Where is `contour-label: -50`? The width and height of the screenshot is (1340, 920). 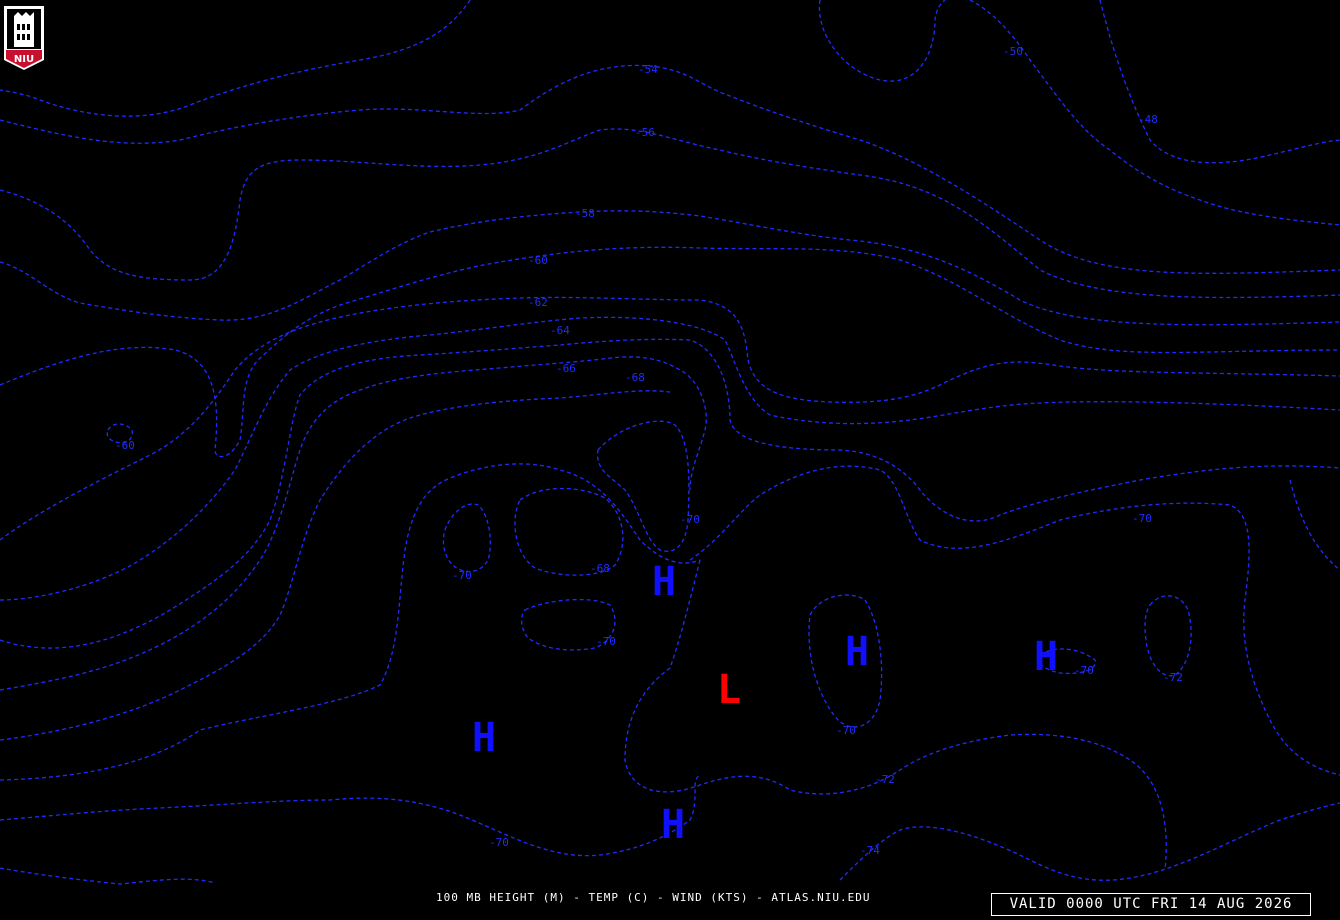
contour-label: -50 is located at coordinates (1013, 51).